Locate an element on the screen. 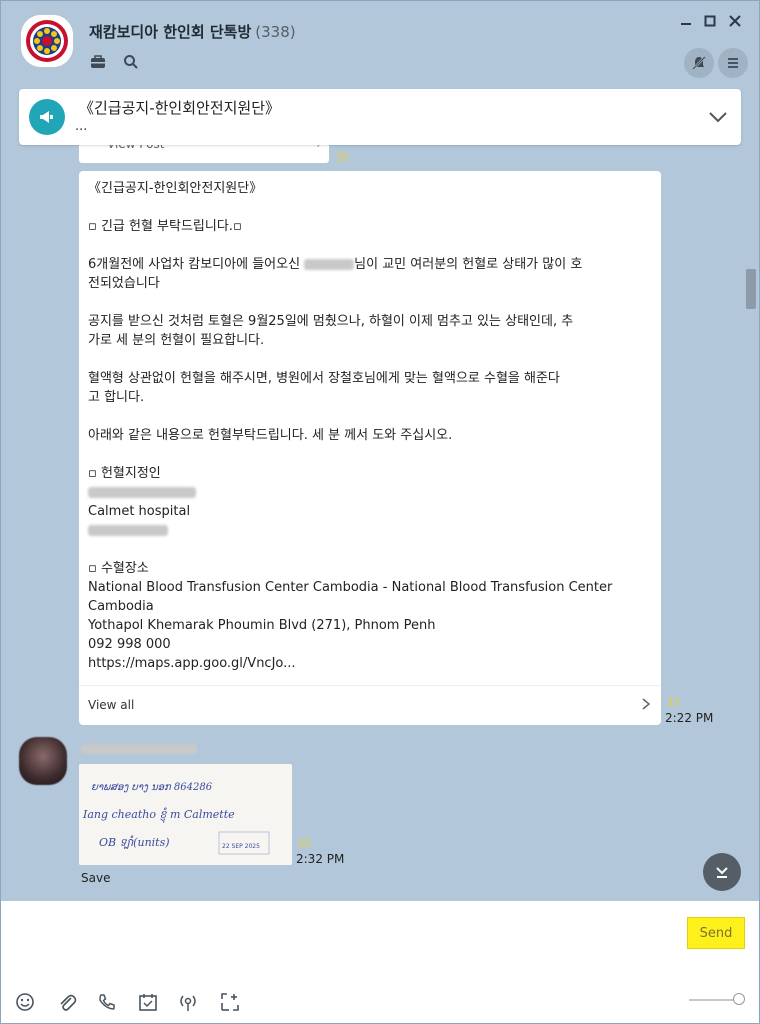 Image resolution: width=760 pixels, height=1024 pixels. call-icon is located at coordinates (107, 1002).